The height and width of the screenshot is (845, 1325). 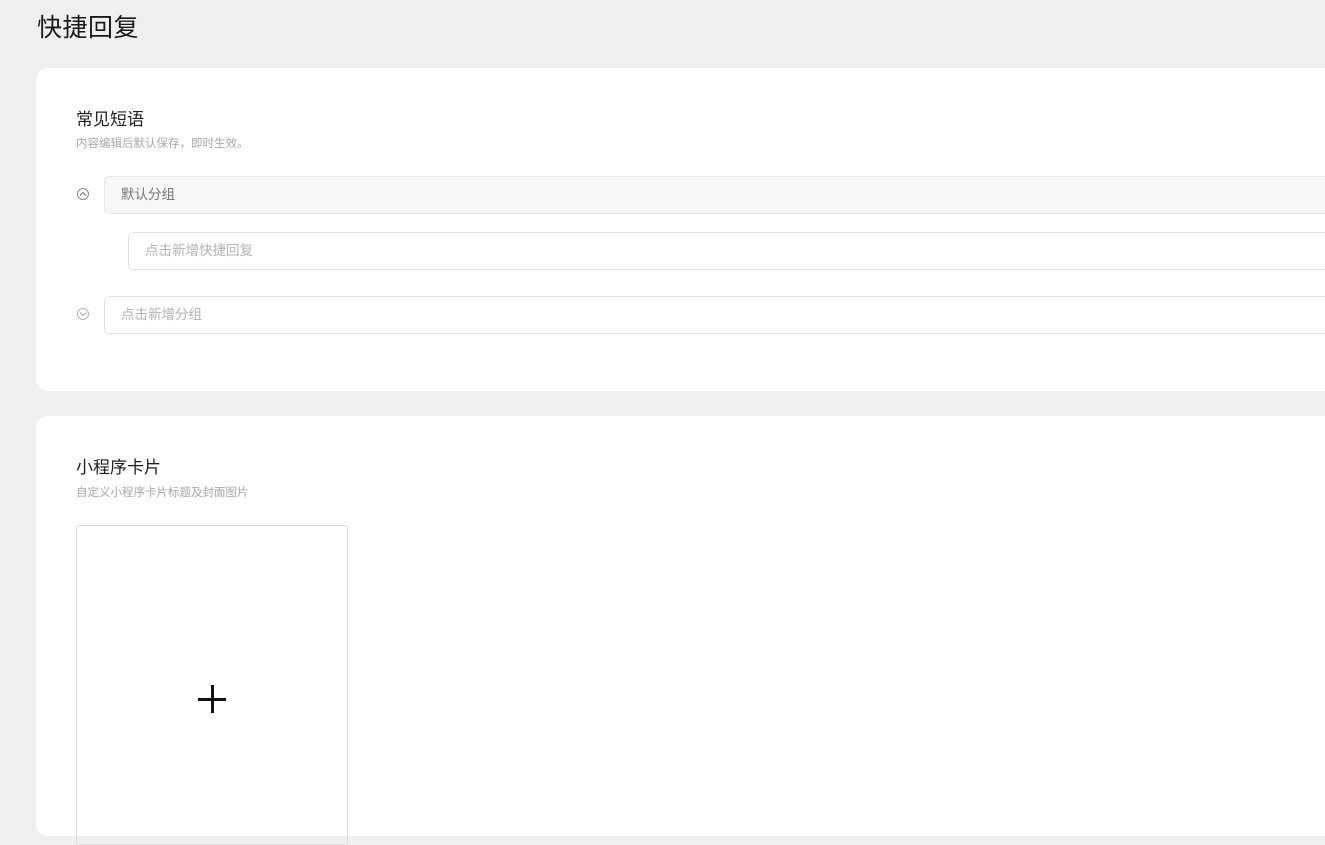 What do you see at coordinates (83, 194) in the screenshot?
I see `chevron-up-circle-icon` at bounding box center [83, 194].